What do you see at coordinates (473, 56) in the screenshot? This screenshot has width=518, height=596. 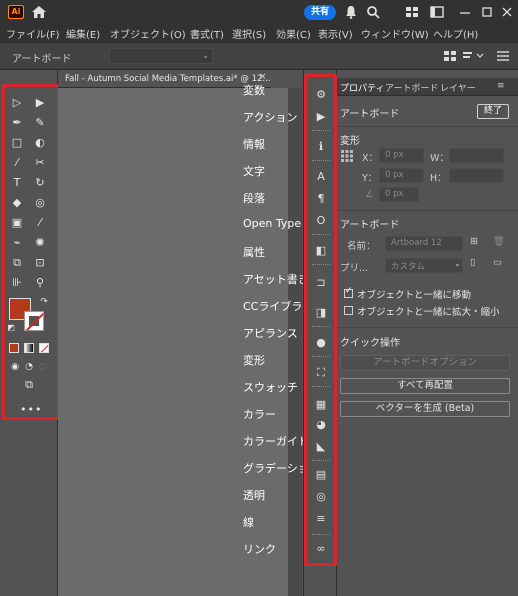 I see `layout-icon` at bounding box center [473, 56].